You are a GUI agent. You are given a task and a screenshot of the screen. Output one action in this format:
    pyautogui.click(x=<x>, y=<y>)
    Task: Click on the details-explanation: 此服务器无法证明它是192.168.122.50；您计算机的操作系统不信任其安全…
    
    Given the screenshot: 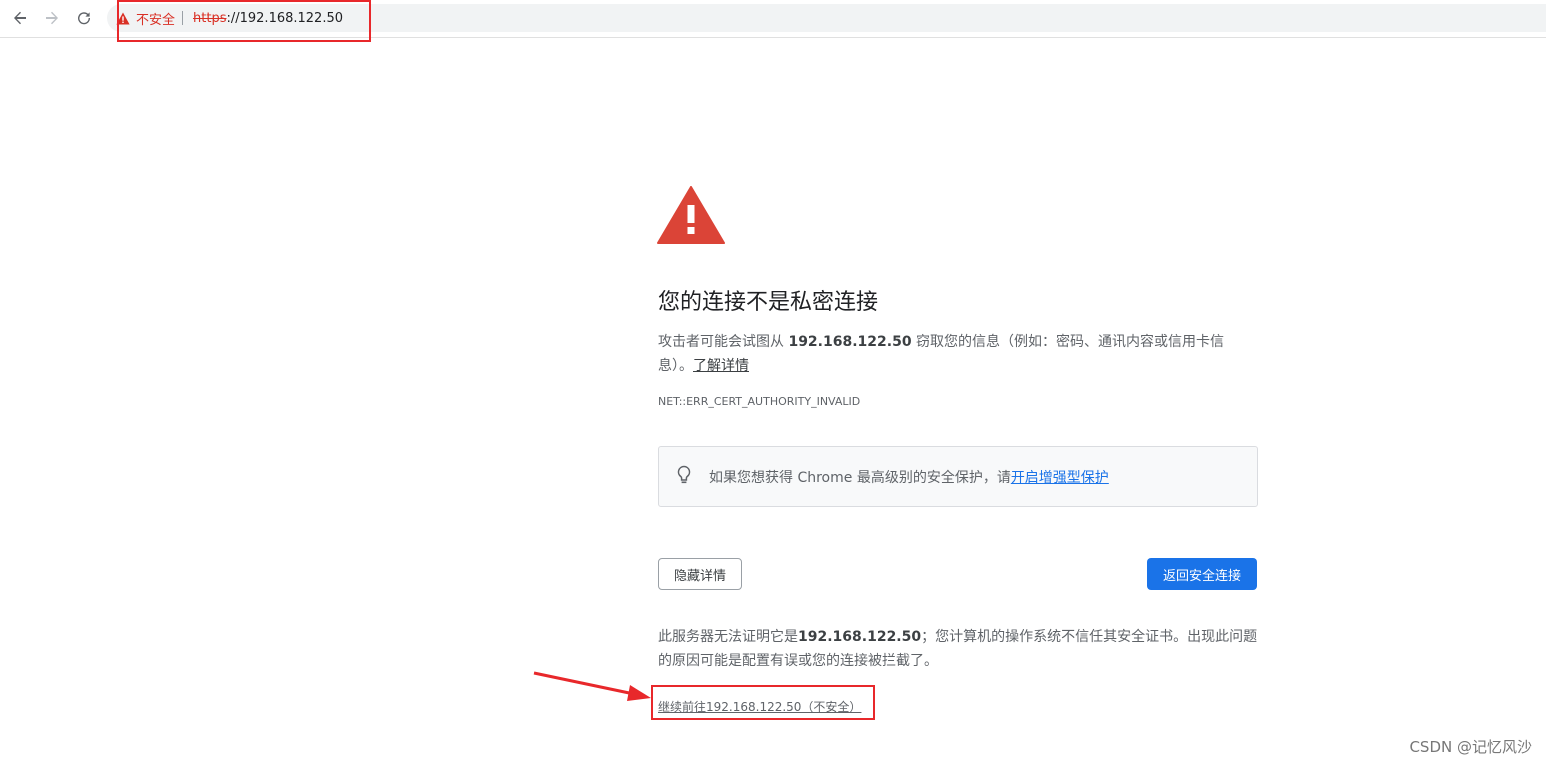 What is the action you would take?
    pyautogui.click(x=958, y=649)
    